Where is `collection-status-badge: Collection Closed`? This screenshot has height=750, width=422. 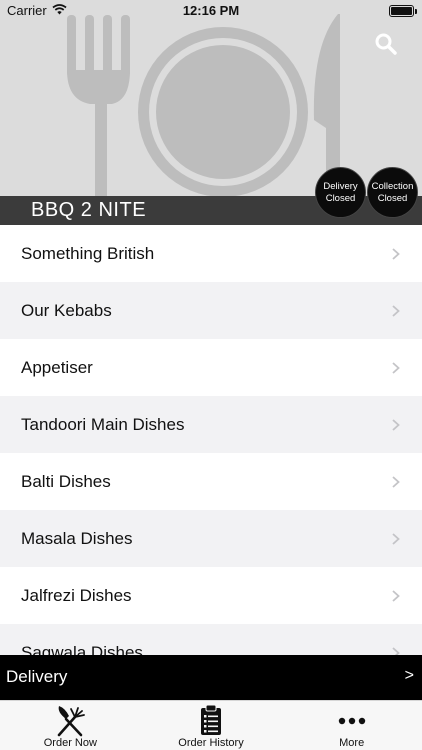
collection-status-badge: Collection Closed is located at coordinates (392, 192).